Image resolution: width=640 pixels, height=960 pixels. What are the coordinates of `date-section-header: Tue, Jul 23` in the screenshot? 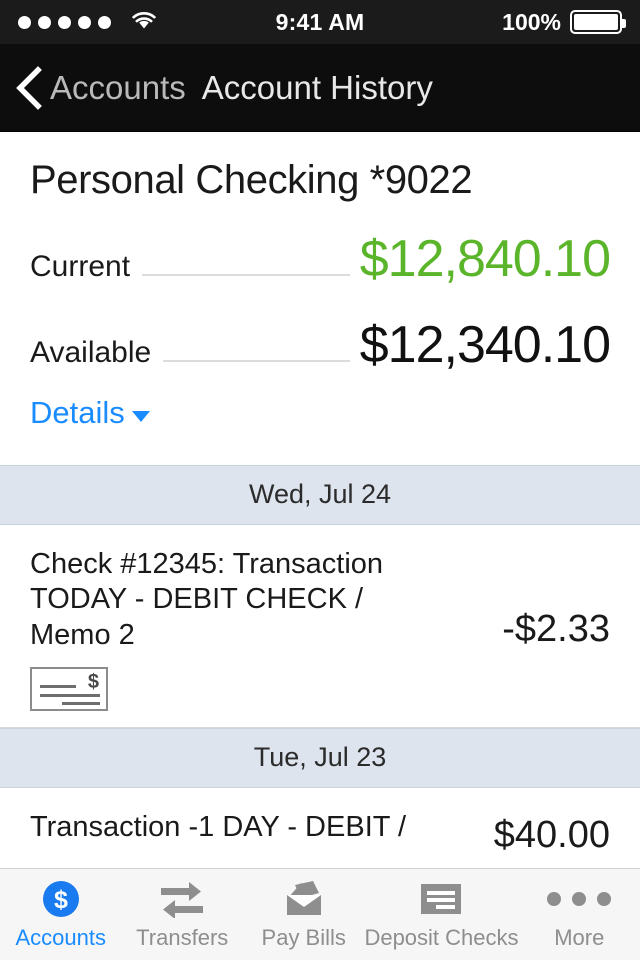 It's located at (320, 758).